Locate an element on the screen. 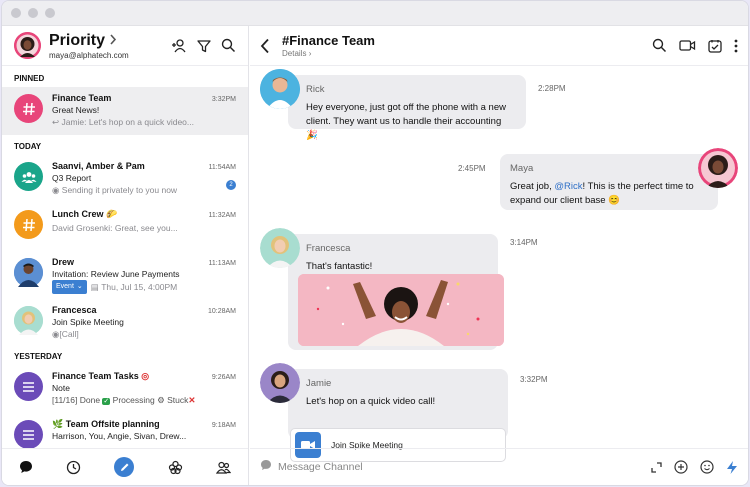 Image resolution: width=750 pixels, height=487 pixels. task-processing: Processing is located at coordinates (133, 400).